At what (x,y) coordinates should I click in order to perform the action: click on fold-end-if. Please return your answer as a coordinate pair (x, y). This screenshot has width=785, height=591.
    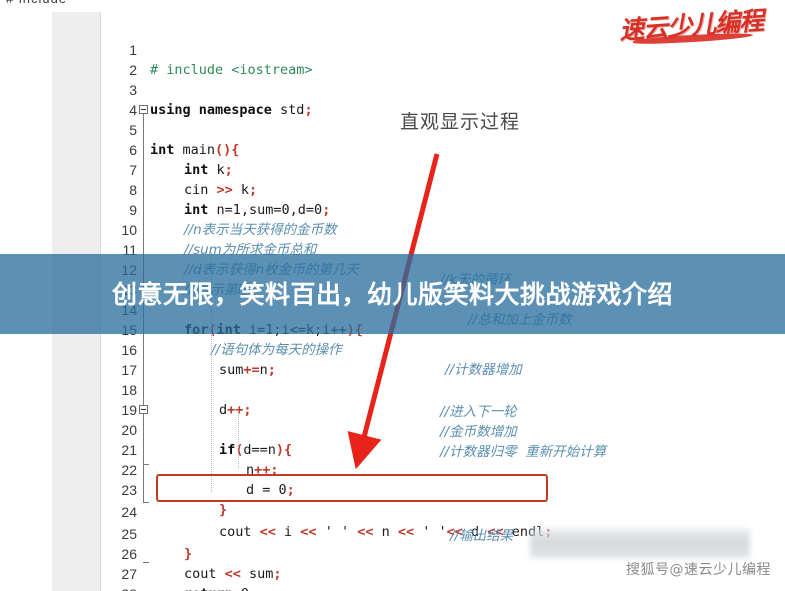
    Looking at the image, I should click on (146, 464).